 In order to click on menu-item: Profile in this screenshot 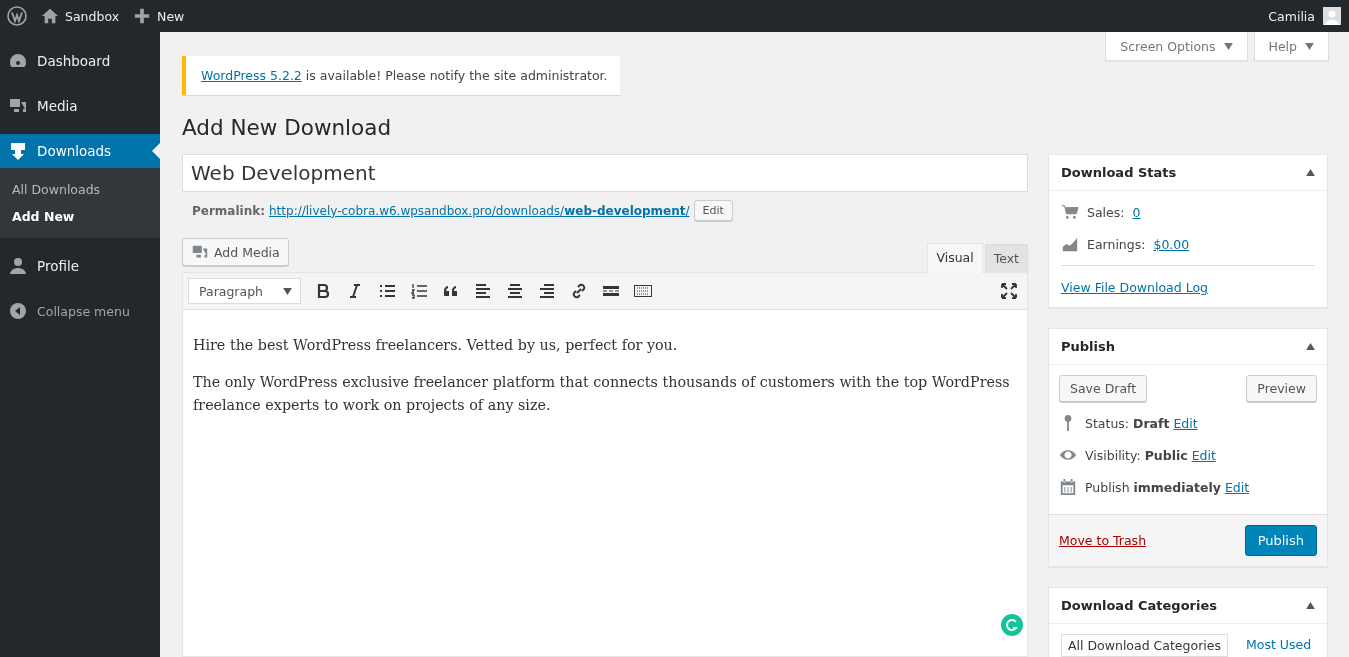, I will do `click(80, 266)`.